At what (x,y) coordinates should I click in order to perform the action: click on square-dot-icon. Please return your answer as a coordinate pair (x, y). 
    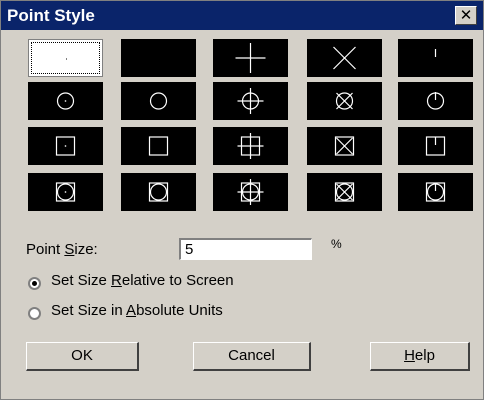
    Looking at the image, I should click on (65, 146).